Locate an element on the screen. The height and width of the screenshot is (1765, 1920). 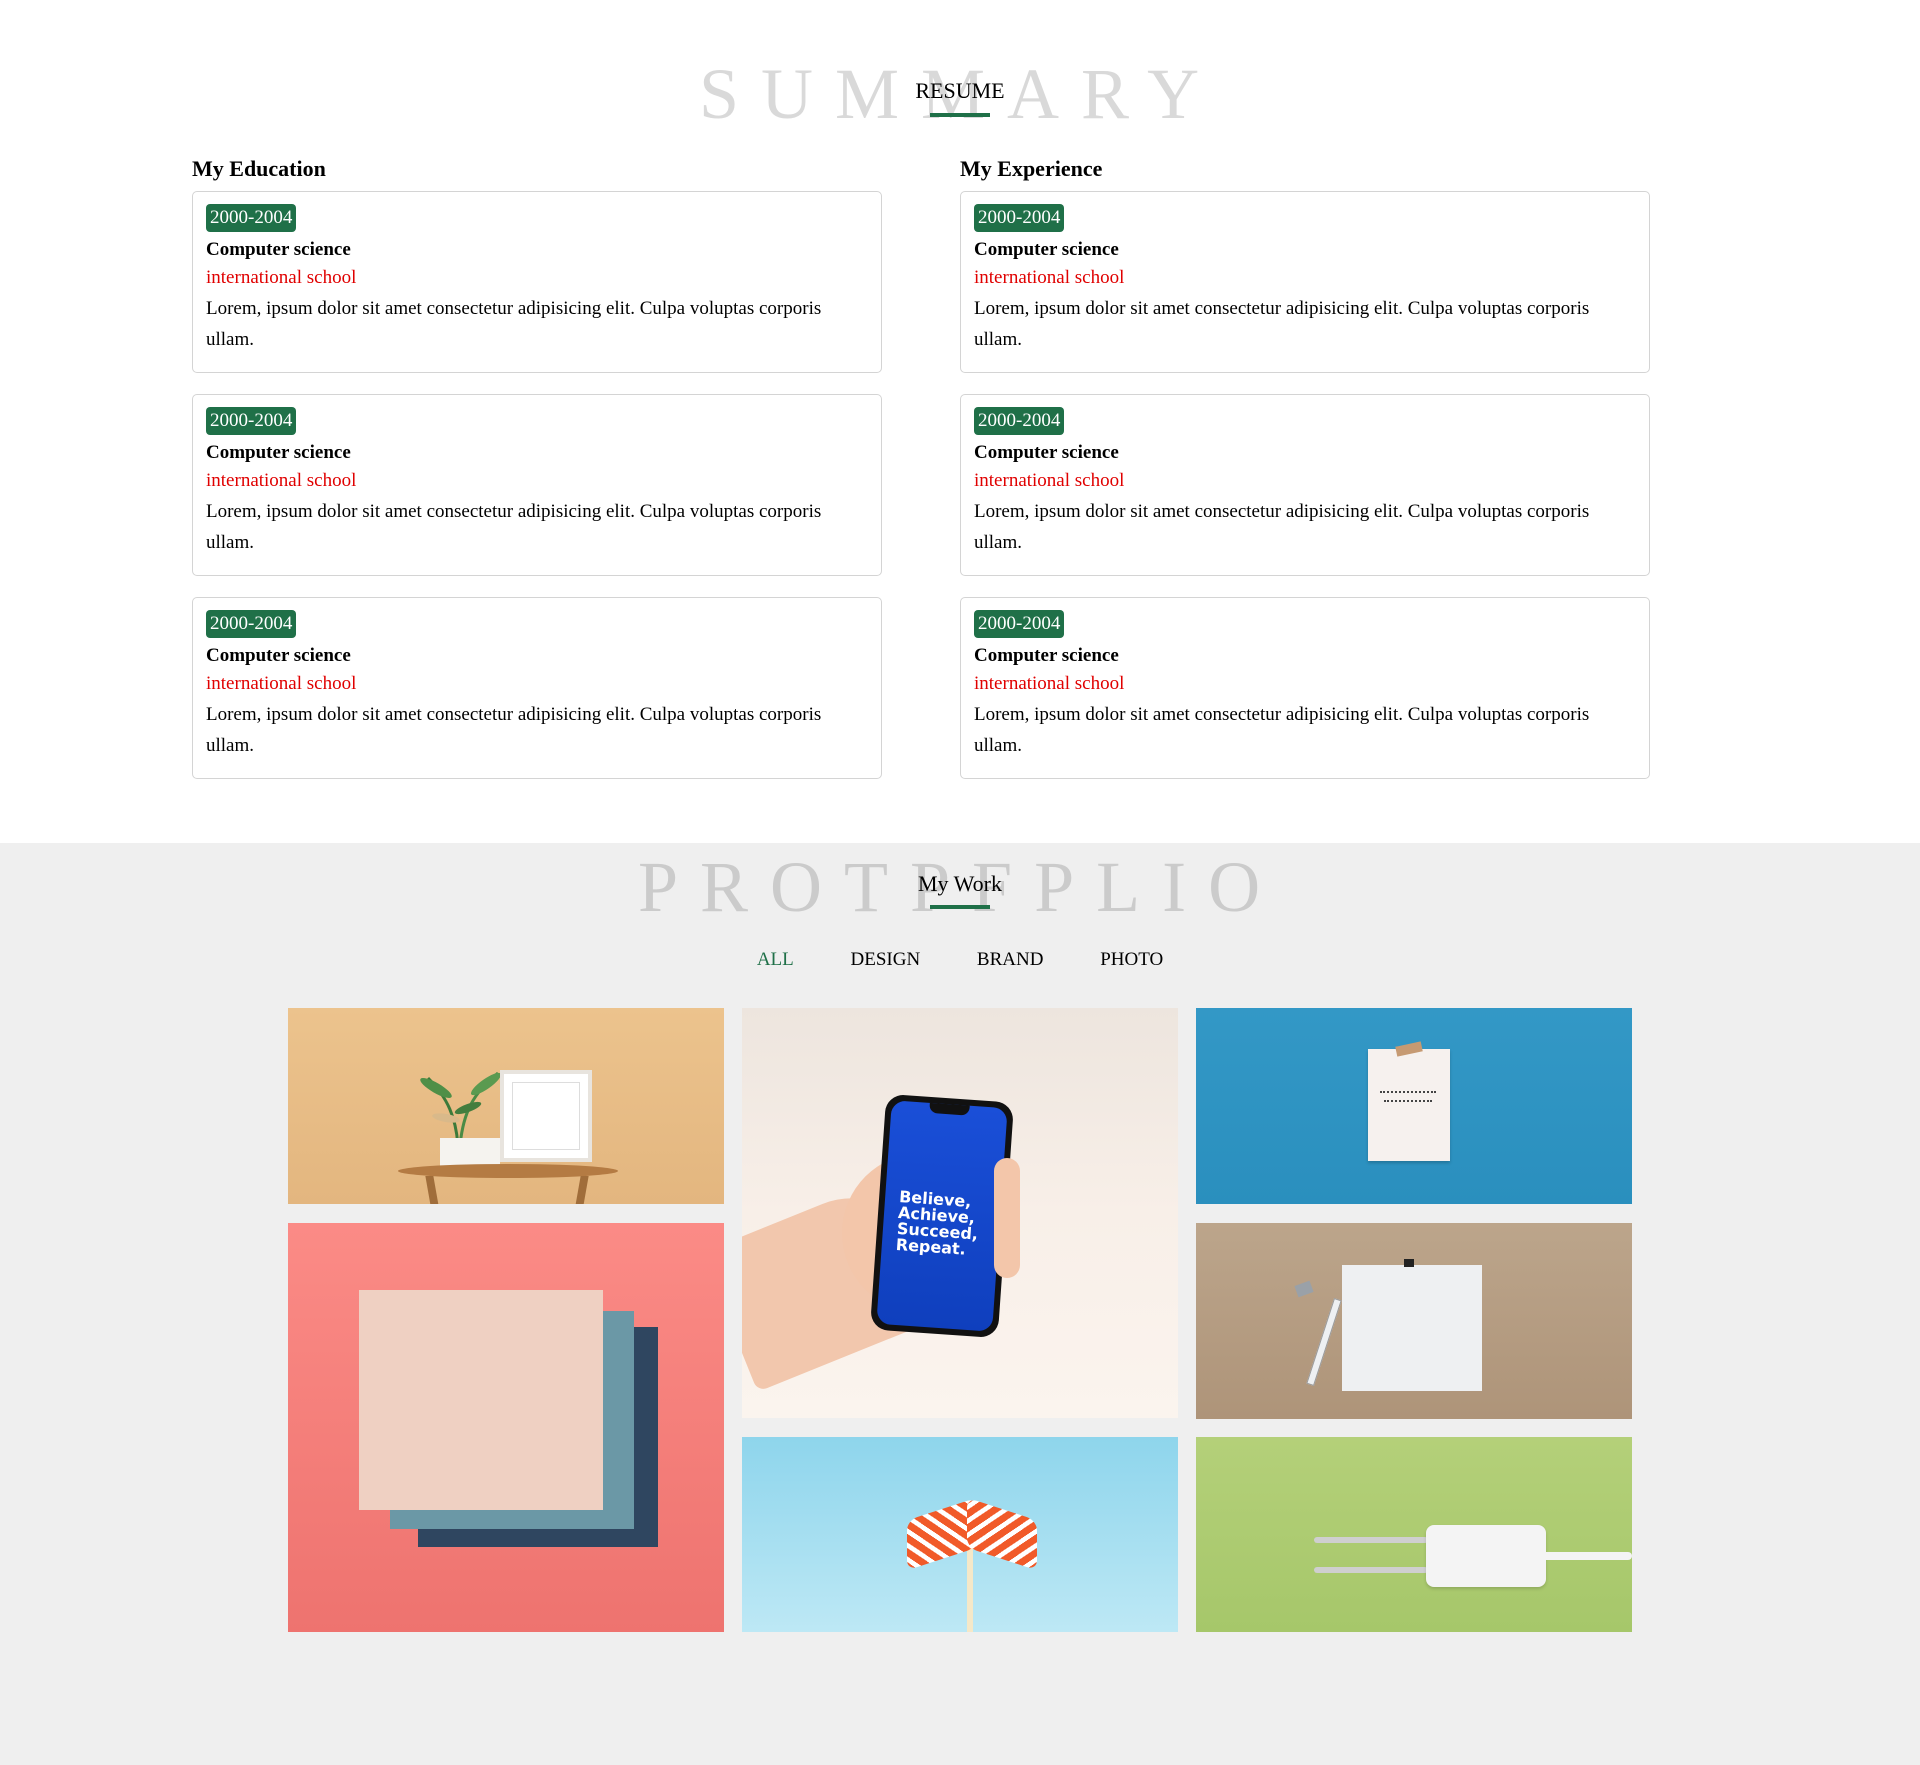
filter-photo: PHOTO is located at coordinates (1131, 960).